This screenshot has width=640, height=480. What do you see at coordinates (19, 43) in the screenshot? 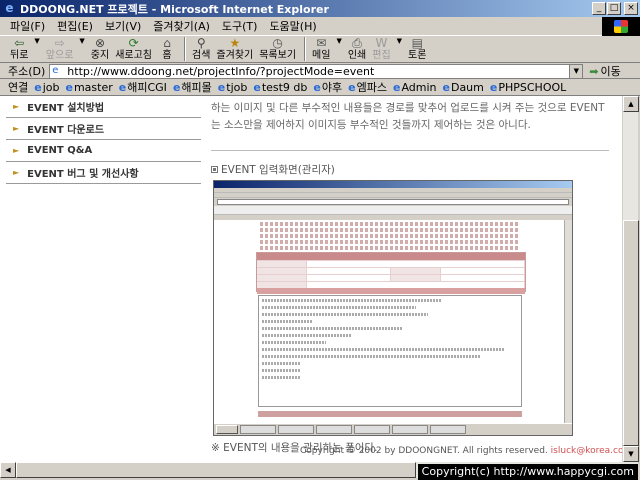
I see `back-arrow-icon: ⇦` at bounding box center [19, 43].